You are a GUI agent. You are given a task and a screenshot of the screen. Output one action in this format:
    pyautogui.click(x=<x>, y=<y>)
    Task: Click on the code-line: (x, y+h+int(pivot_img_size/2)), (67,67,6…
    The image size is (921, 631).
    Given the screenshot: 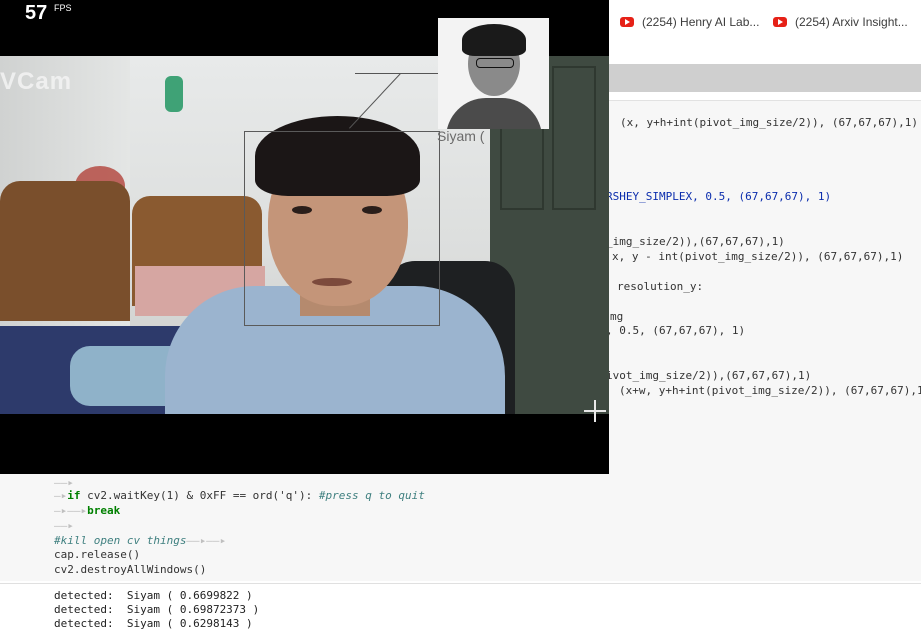 What is the action you would take?
    pyautogui.click(x=769, y=122)
    